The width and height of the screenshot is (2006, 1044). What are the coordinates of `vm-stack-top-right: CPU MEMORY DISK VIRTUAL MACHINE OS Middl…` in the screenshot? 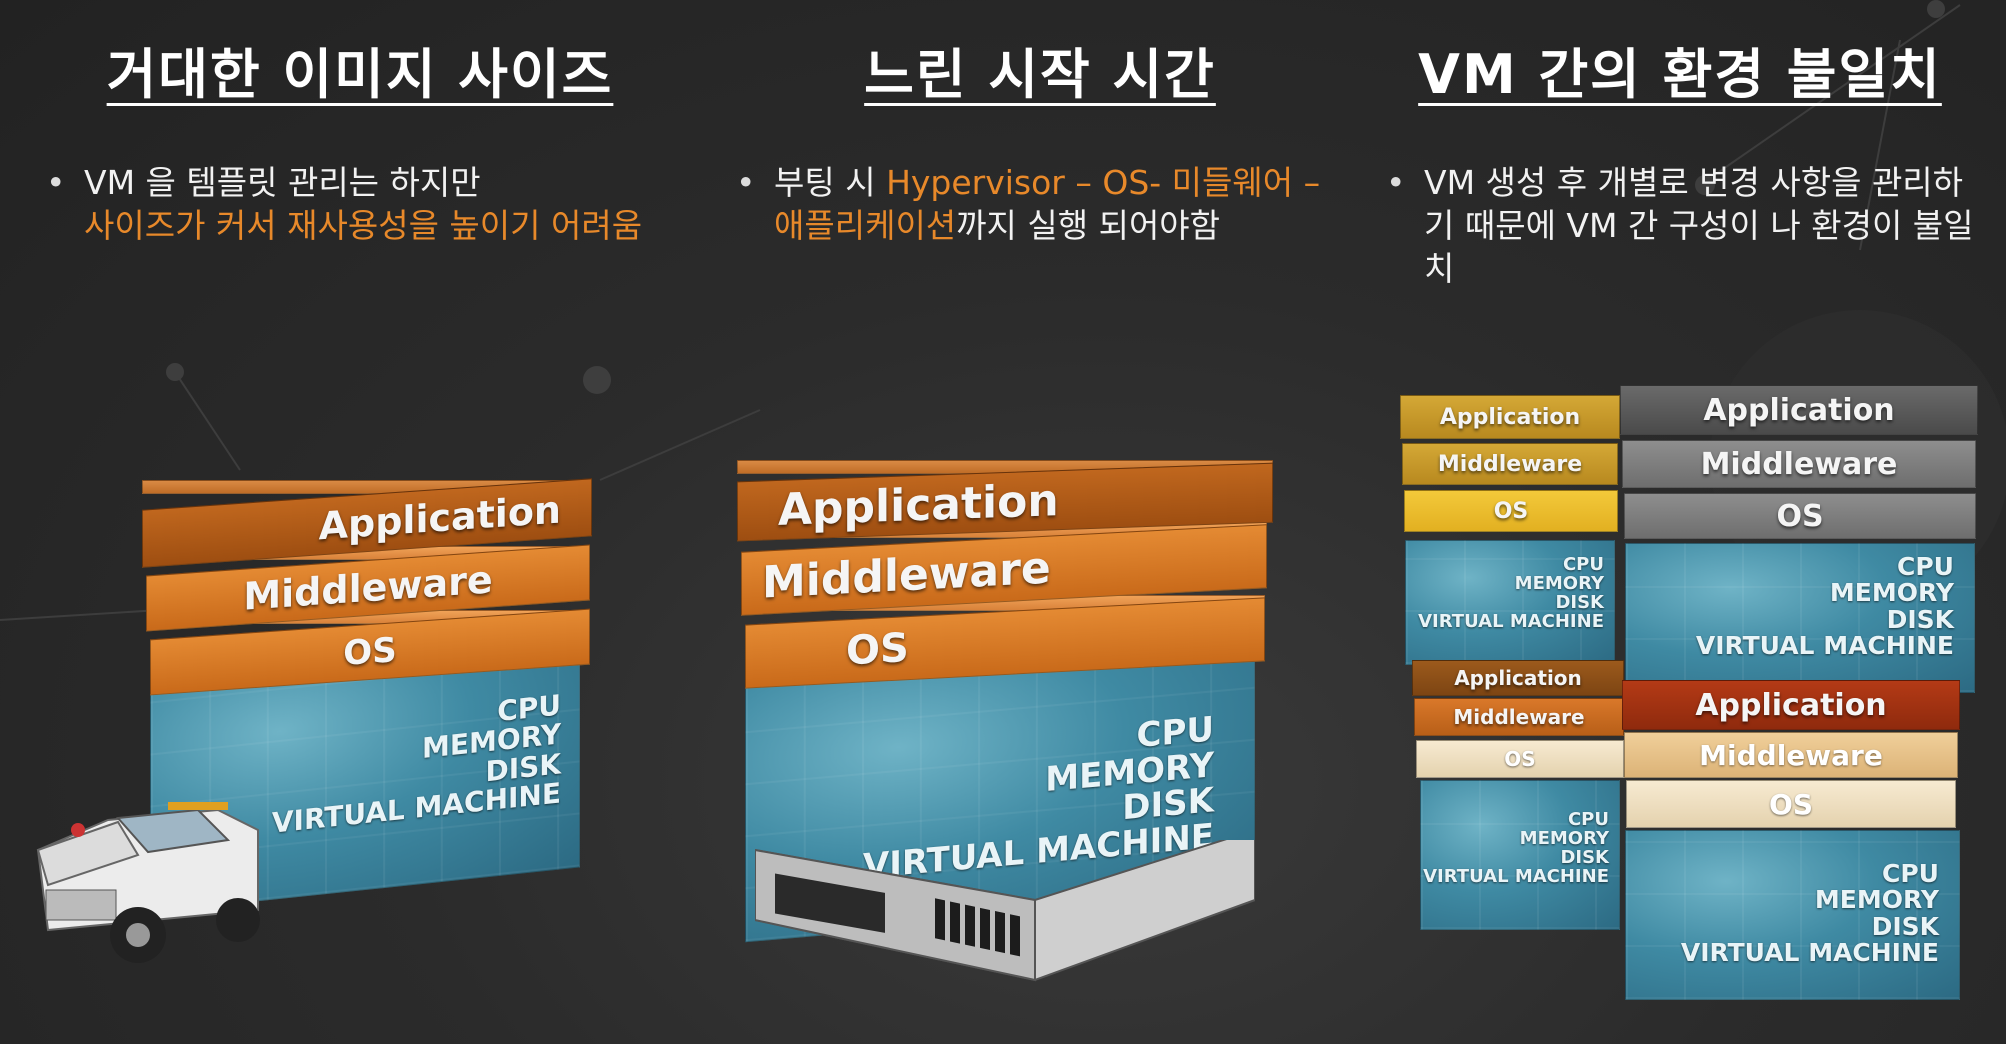 It's located at (1800, 545).